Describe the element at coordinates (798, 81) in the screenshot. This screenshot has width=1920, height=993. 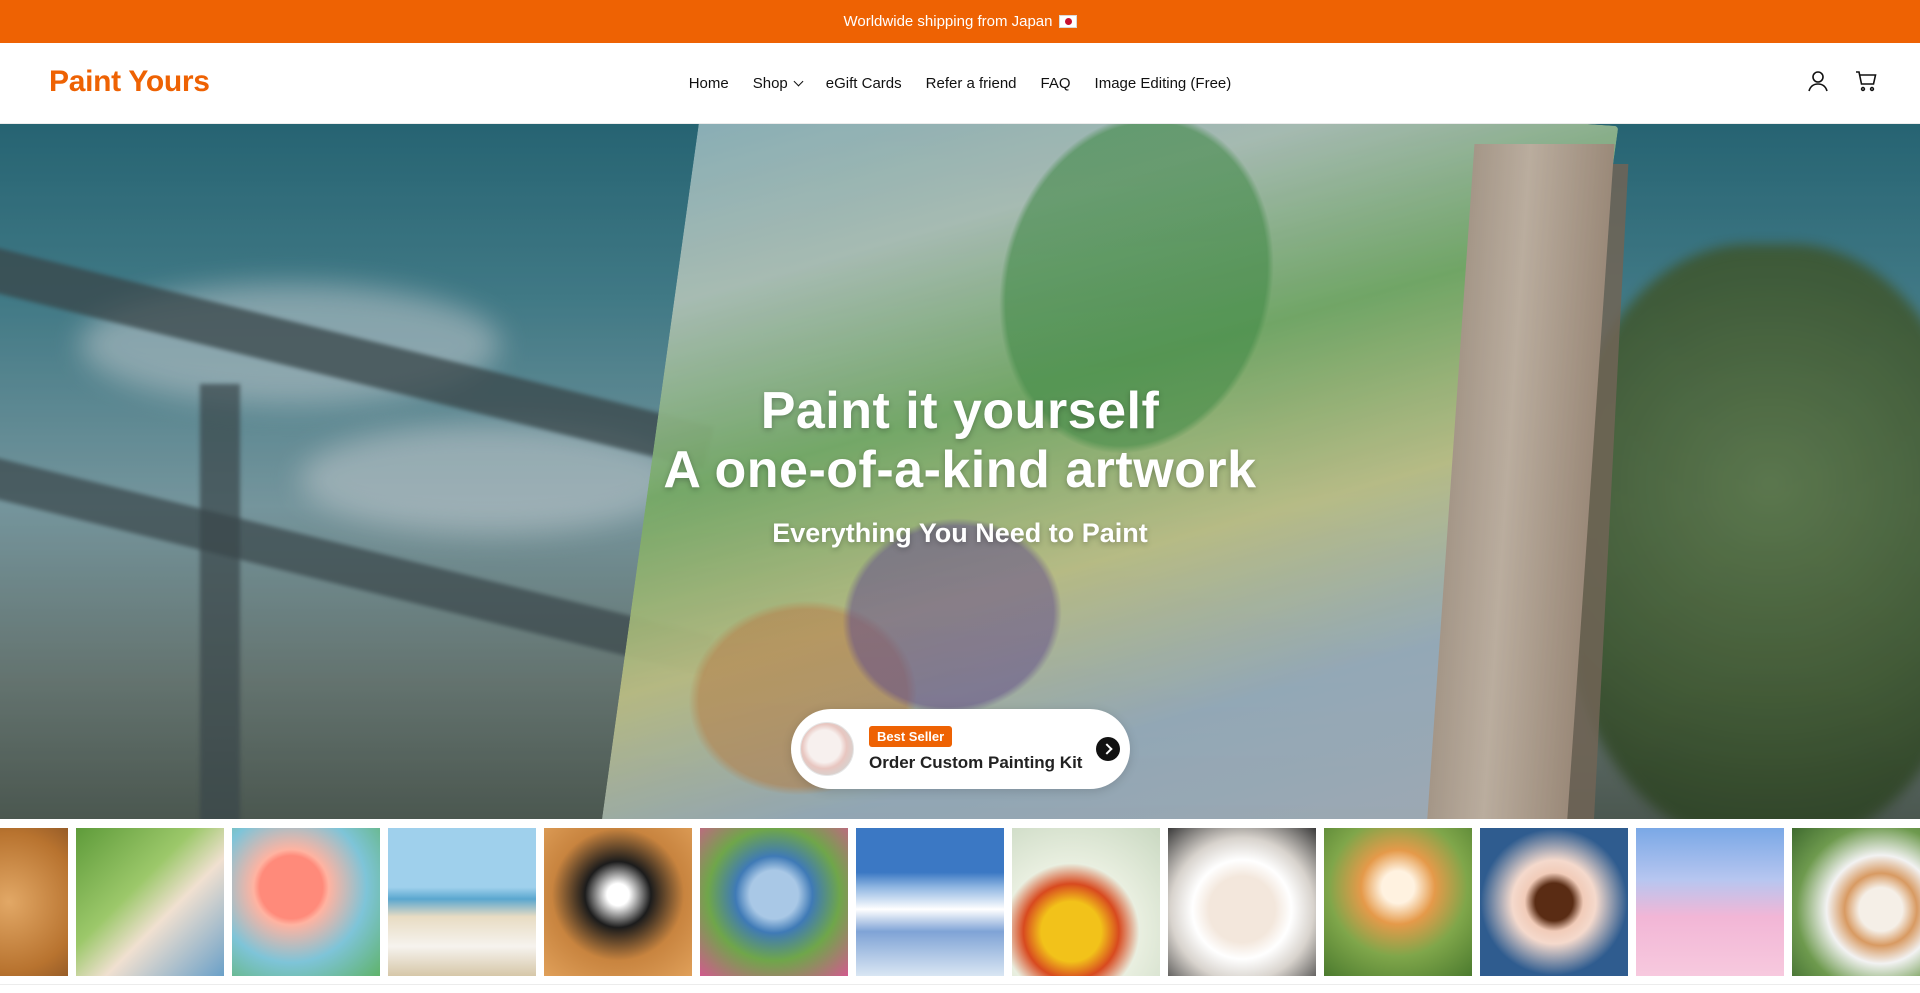
I see `chevron-down-icon` at that location.